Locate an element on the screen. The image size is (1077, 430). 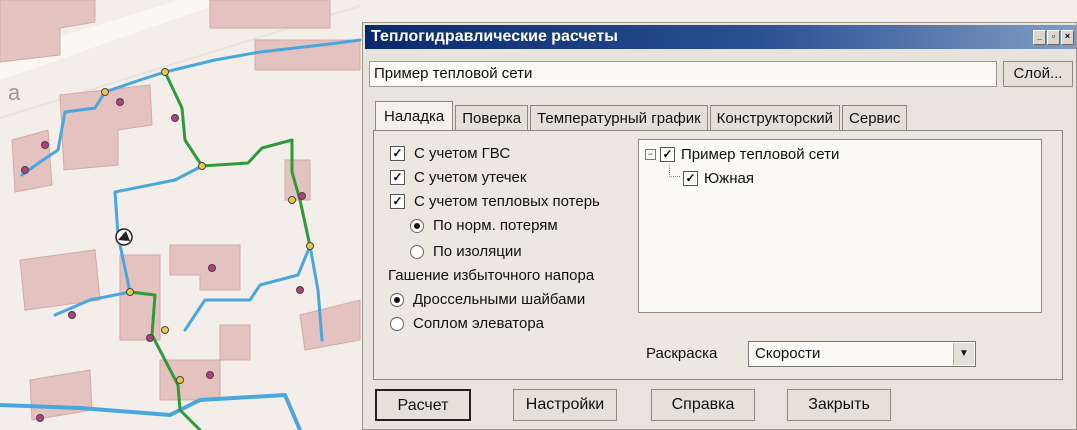
tab-poverka: Поверка is located at coordinates (492, 118).